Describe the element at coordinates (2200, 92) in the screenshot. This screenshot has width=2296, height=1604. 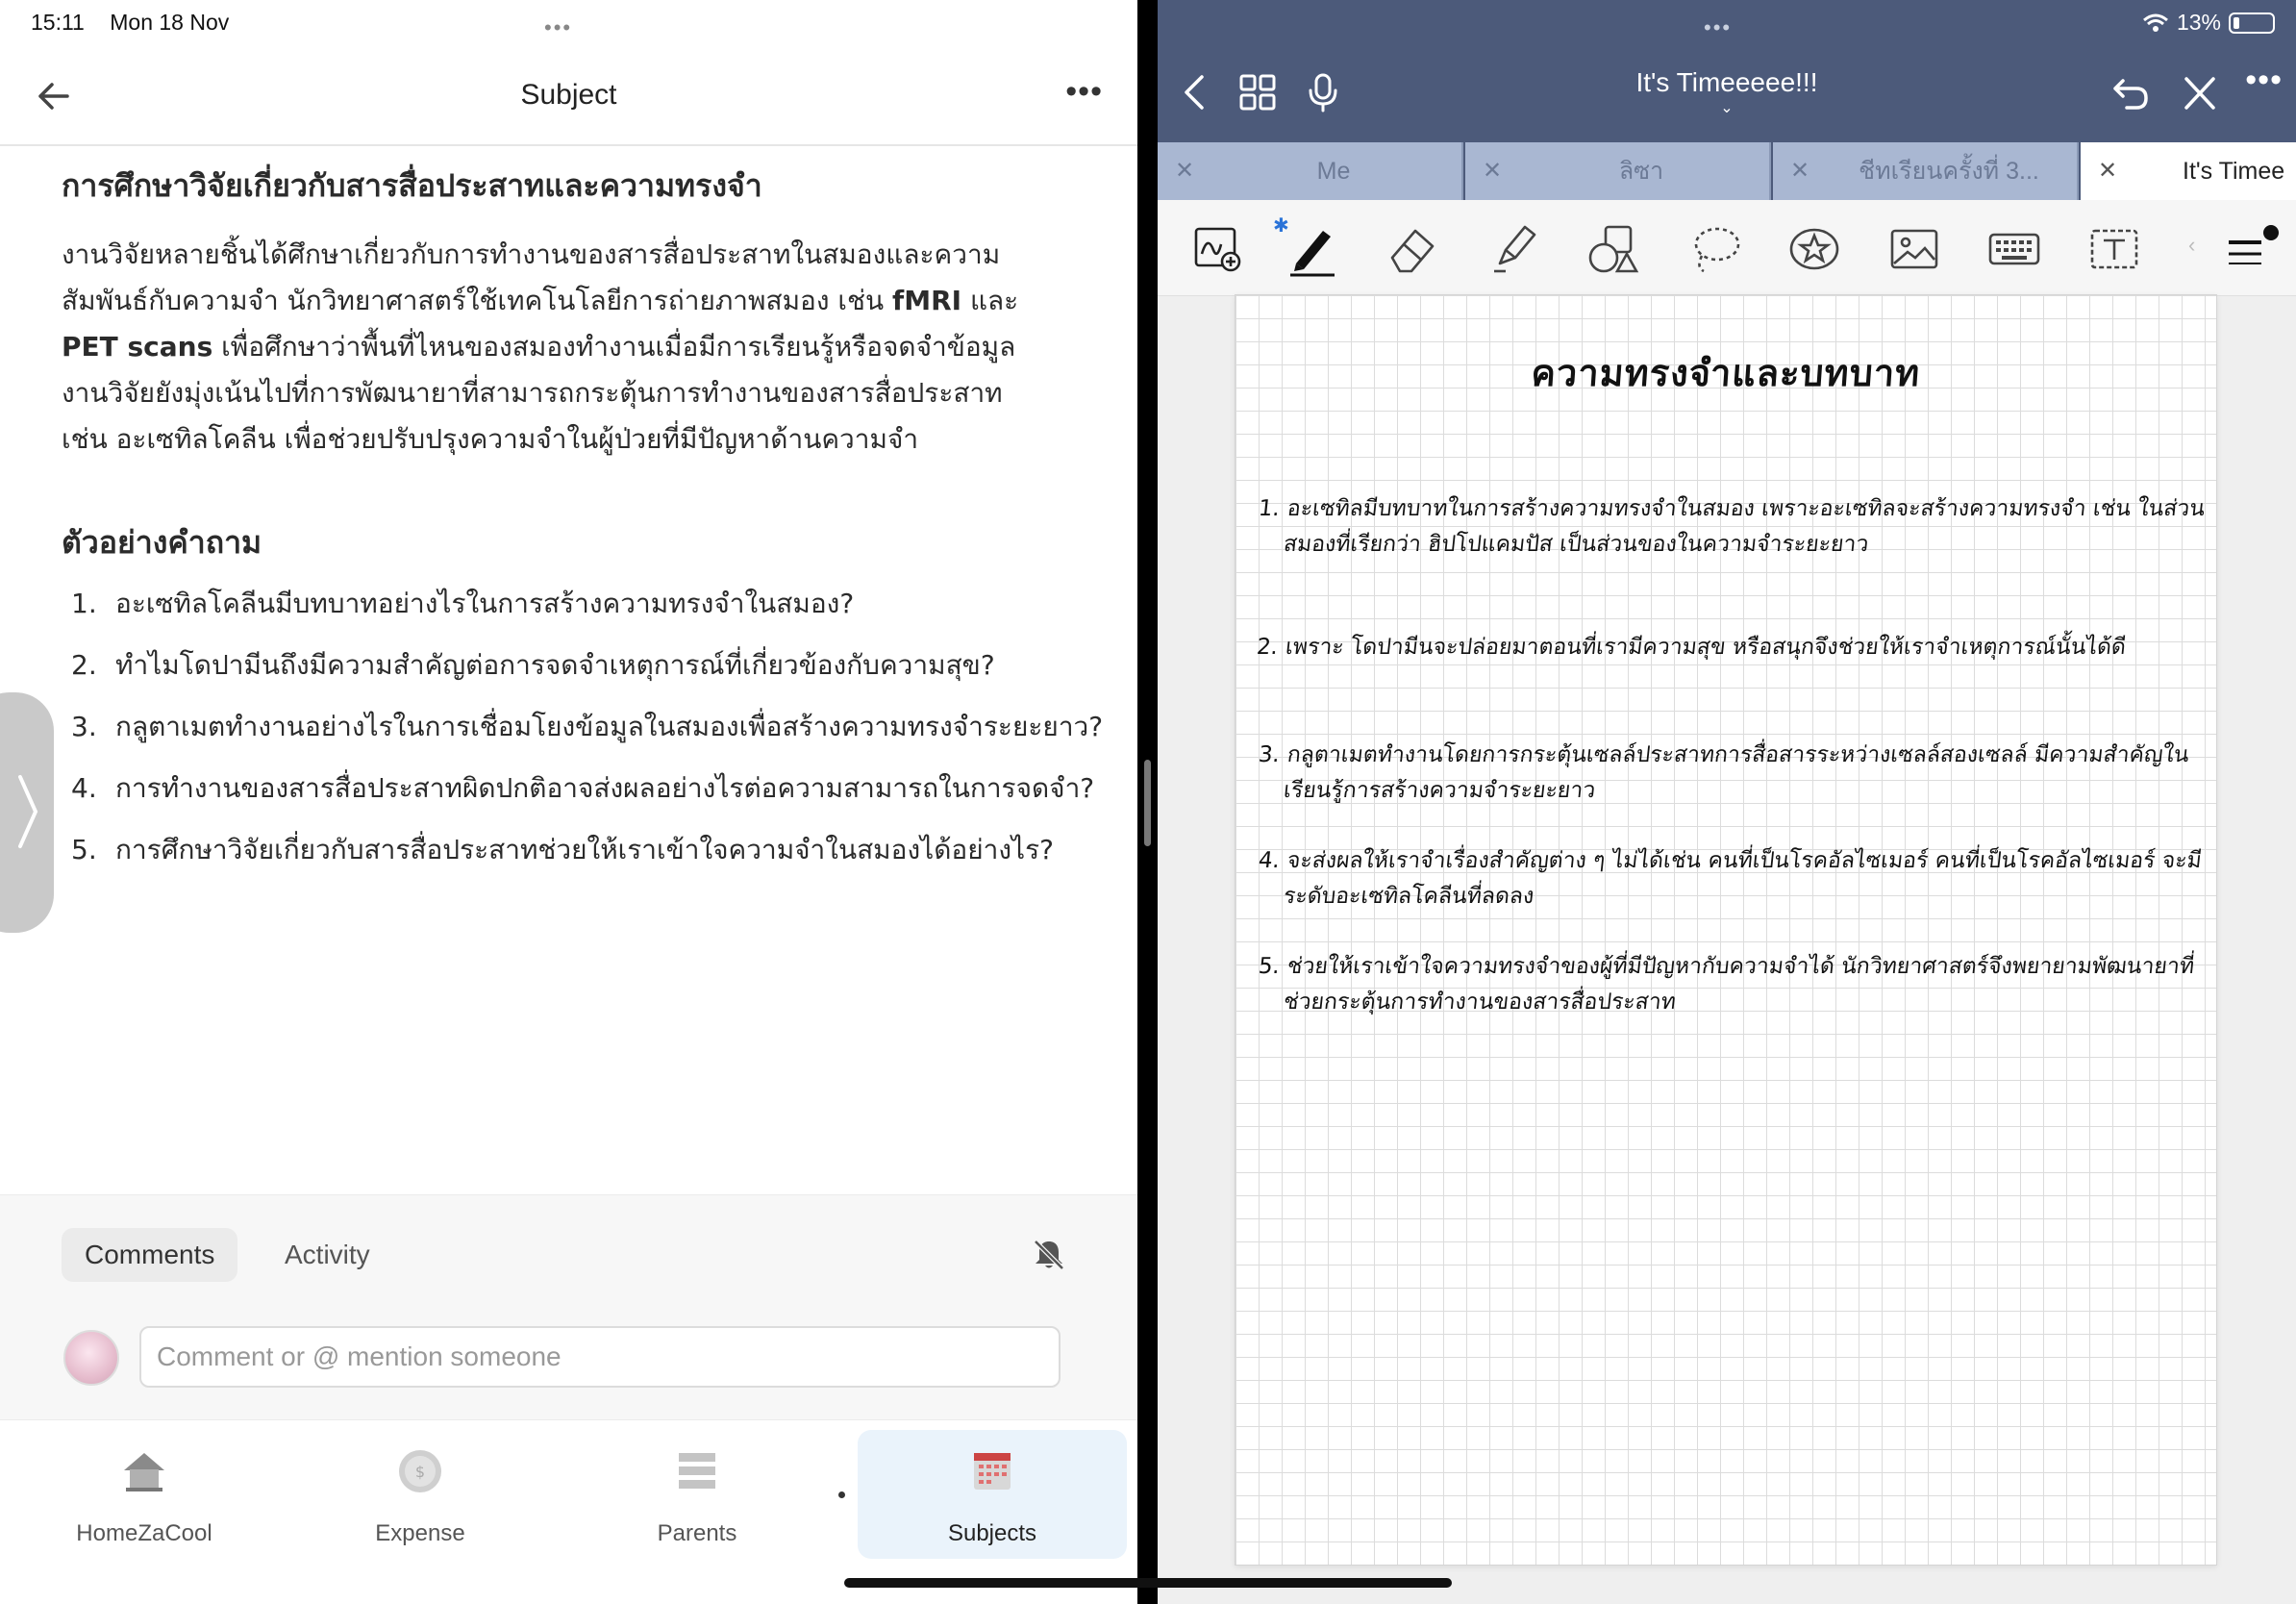
I see `pen-off-icon` at that location.